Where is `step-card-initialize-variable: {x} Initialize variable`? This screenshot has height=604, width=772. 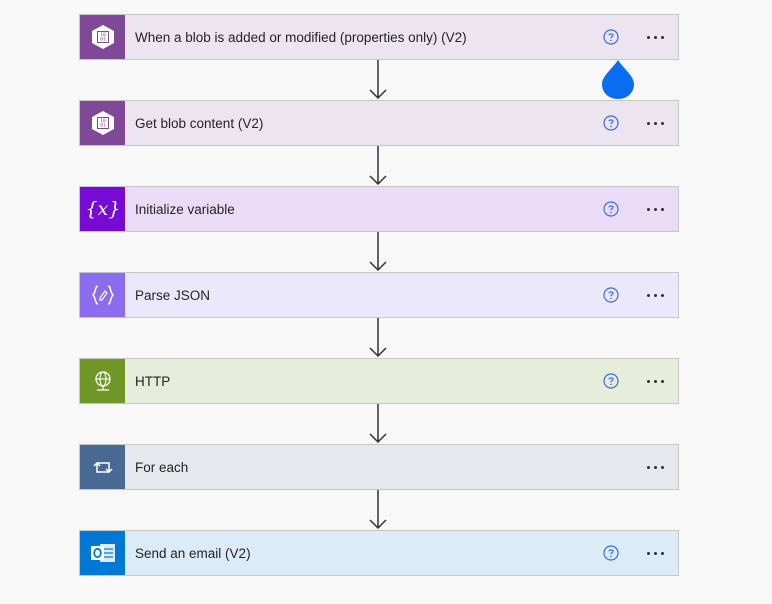 step-card-initialize-variable: {x} Initialize variable is located at coordinates (379, 209).